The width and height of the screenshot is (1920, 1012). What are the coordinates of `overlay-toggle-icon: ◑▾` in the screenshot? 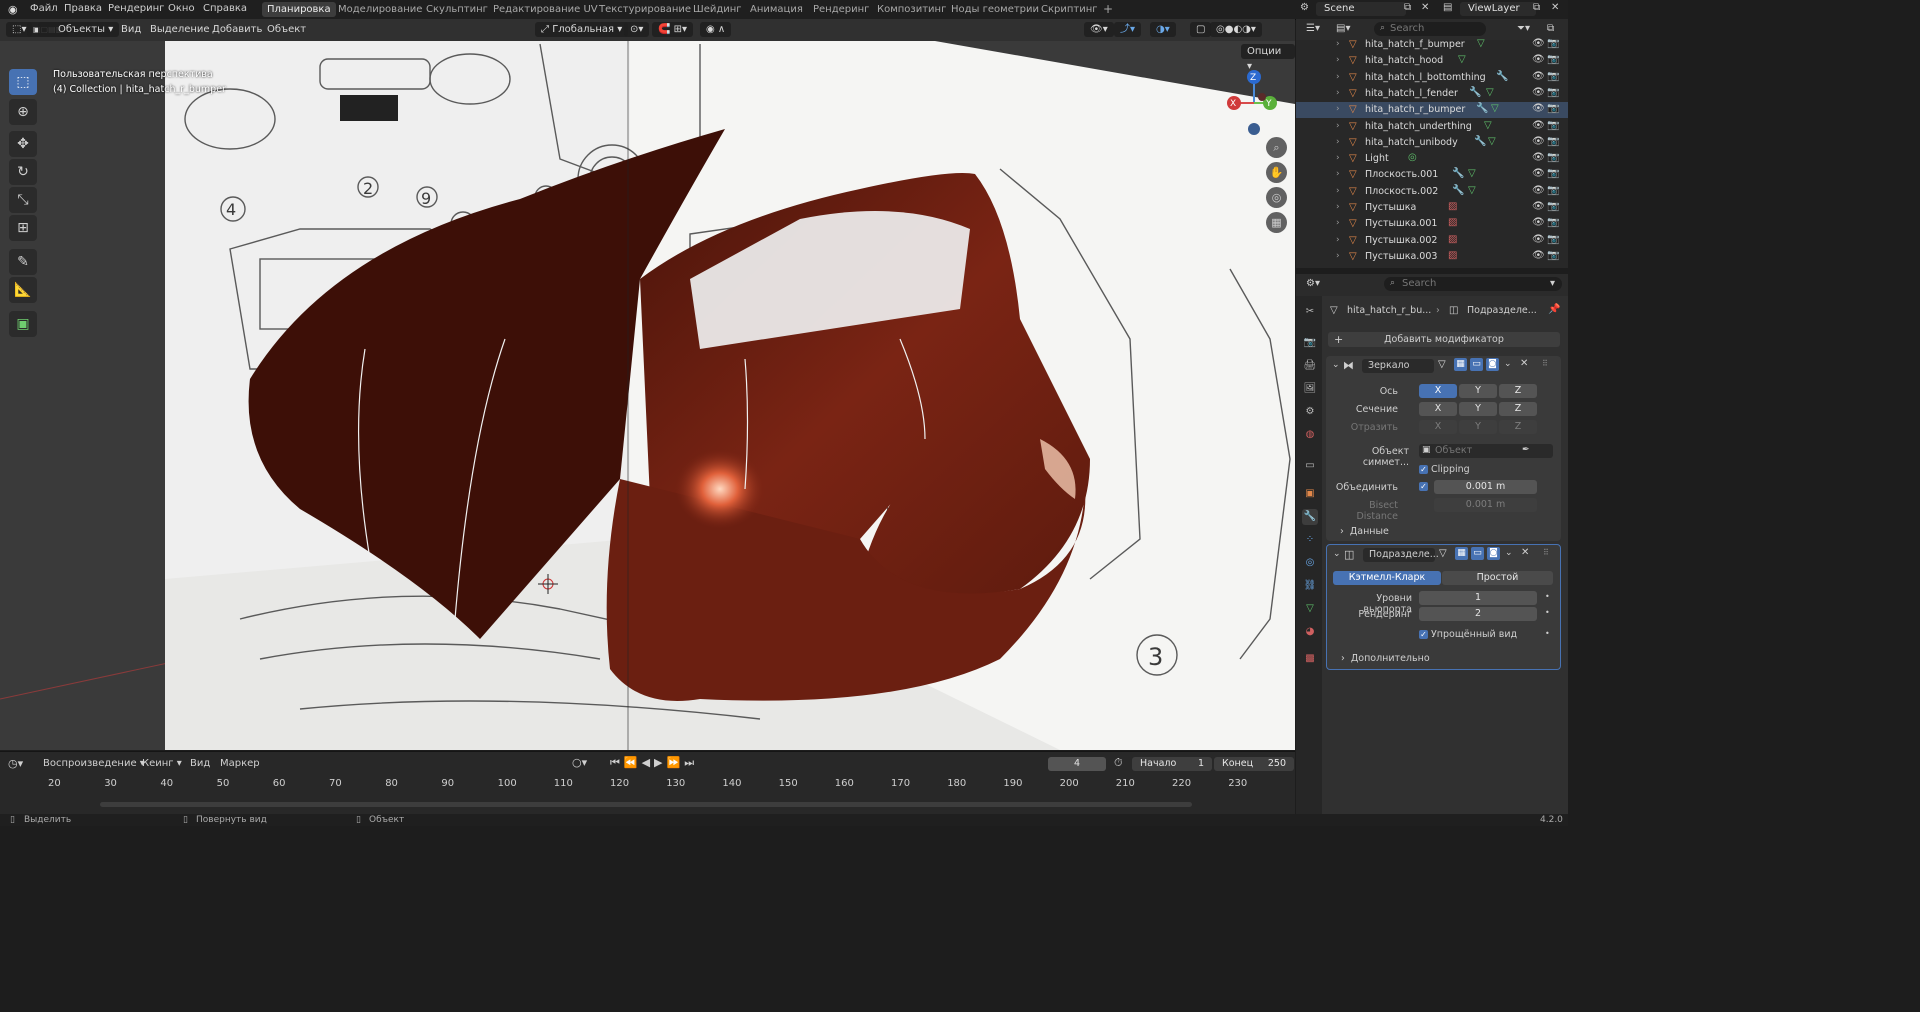 It's located at (1163, 29).